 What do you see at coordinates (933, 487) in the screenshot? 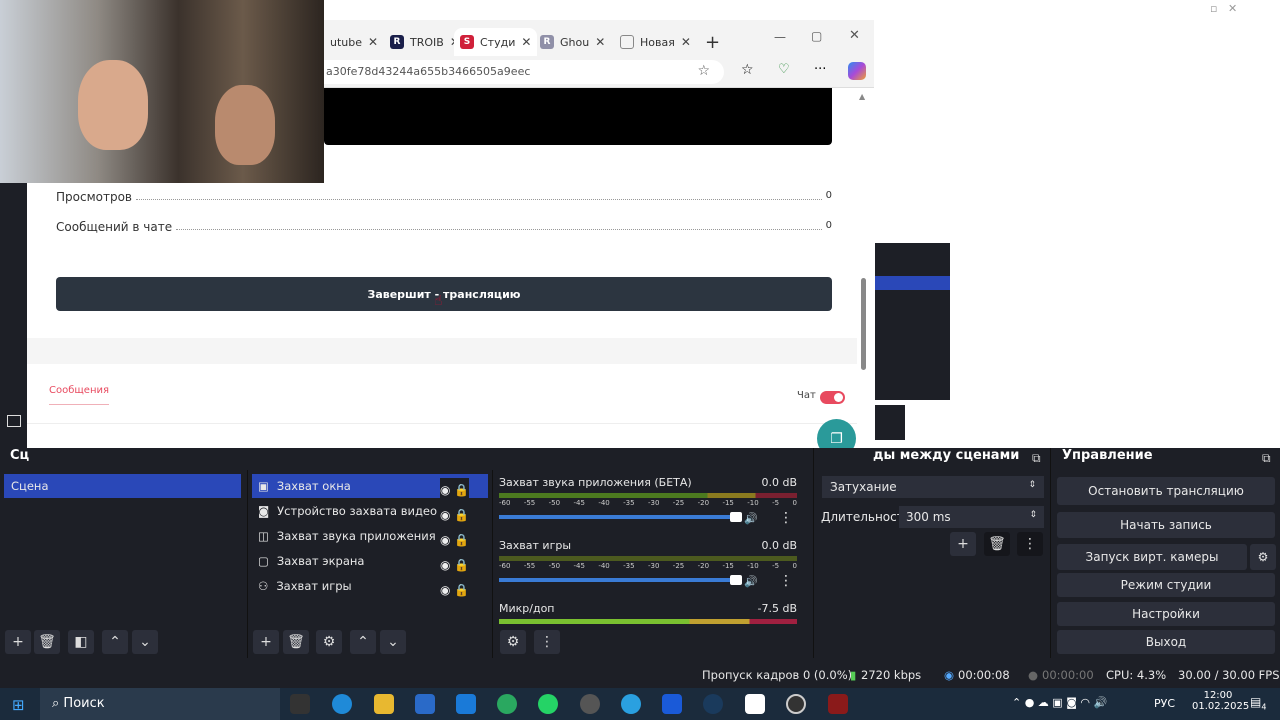
I see `transition-select: Затухание ⇕` at bounding box center [933, 487].